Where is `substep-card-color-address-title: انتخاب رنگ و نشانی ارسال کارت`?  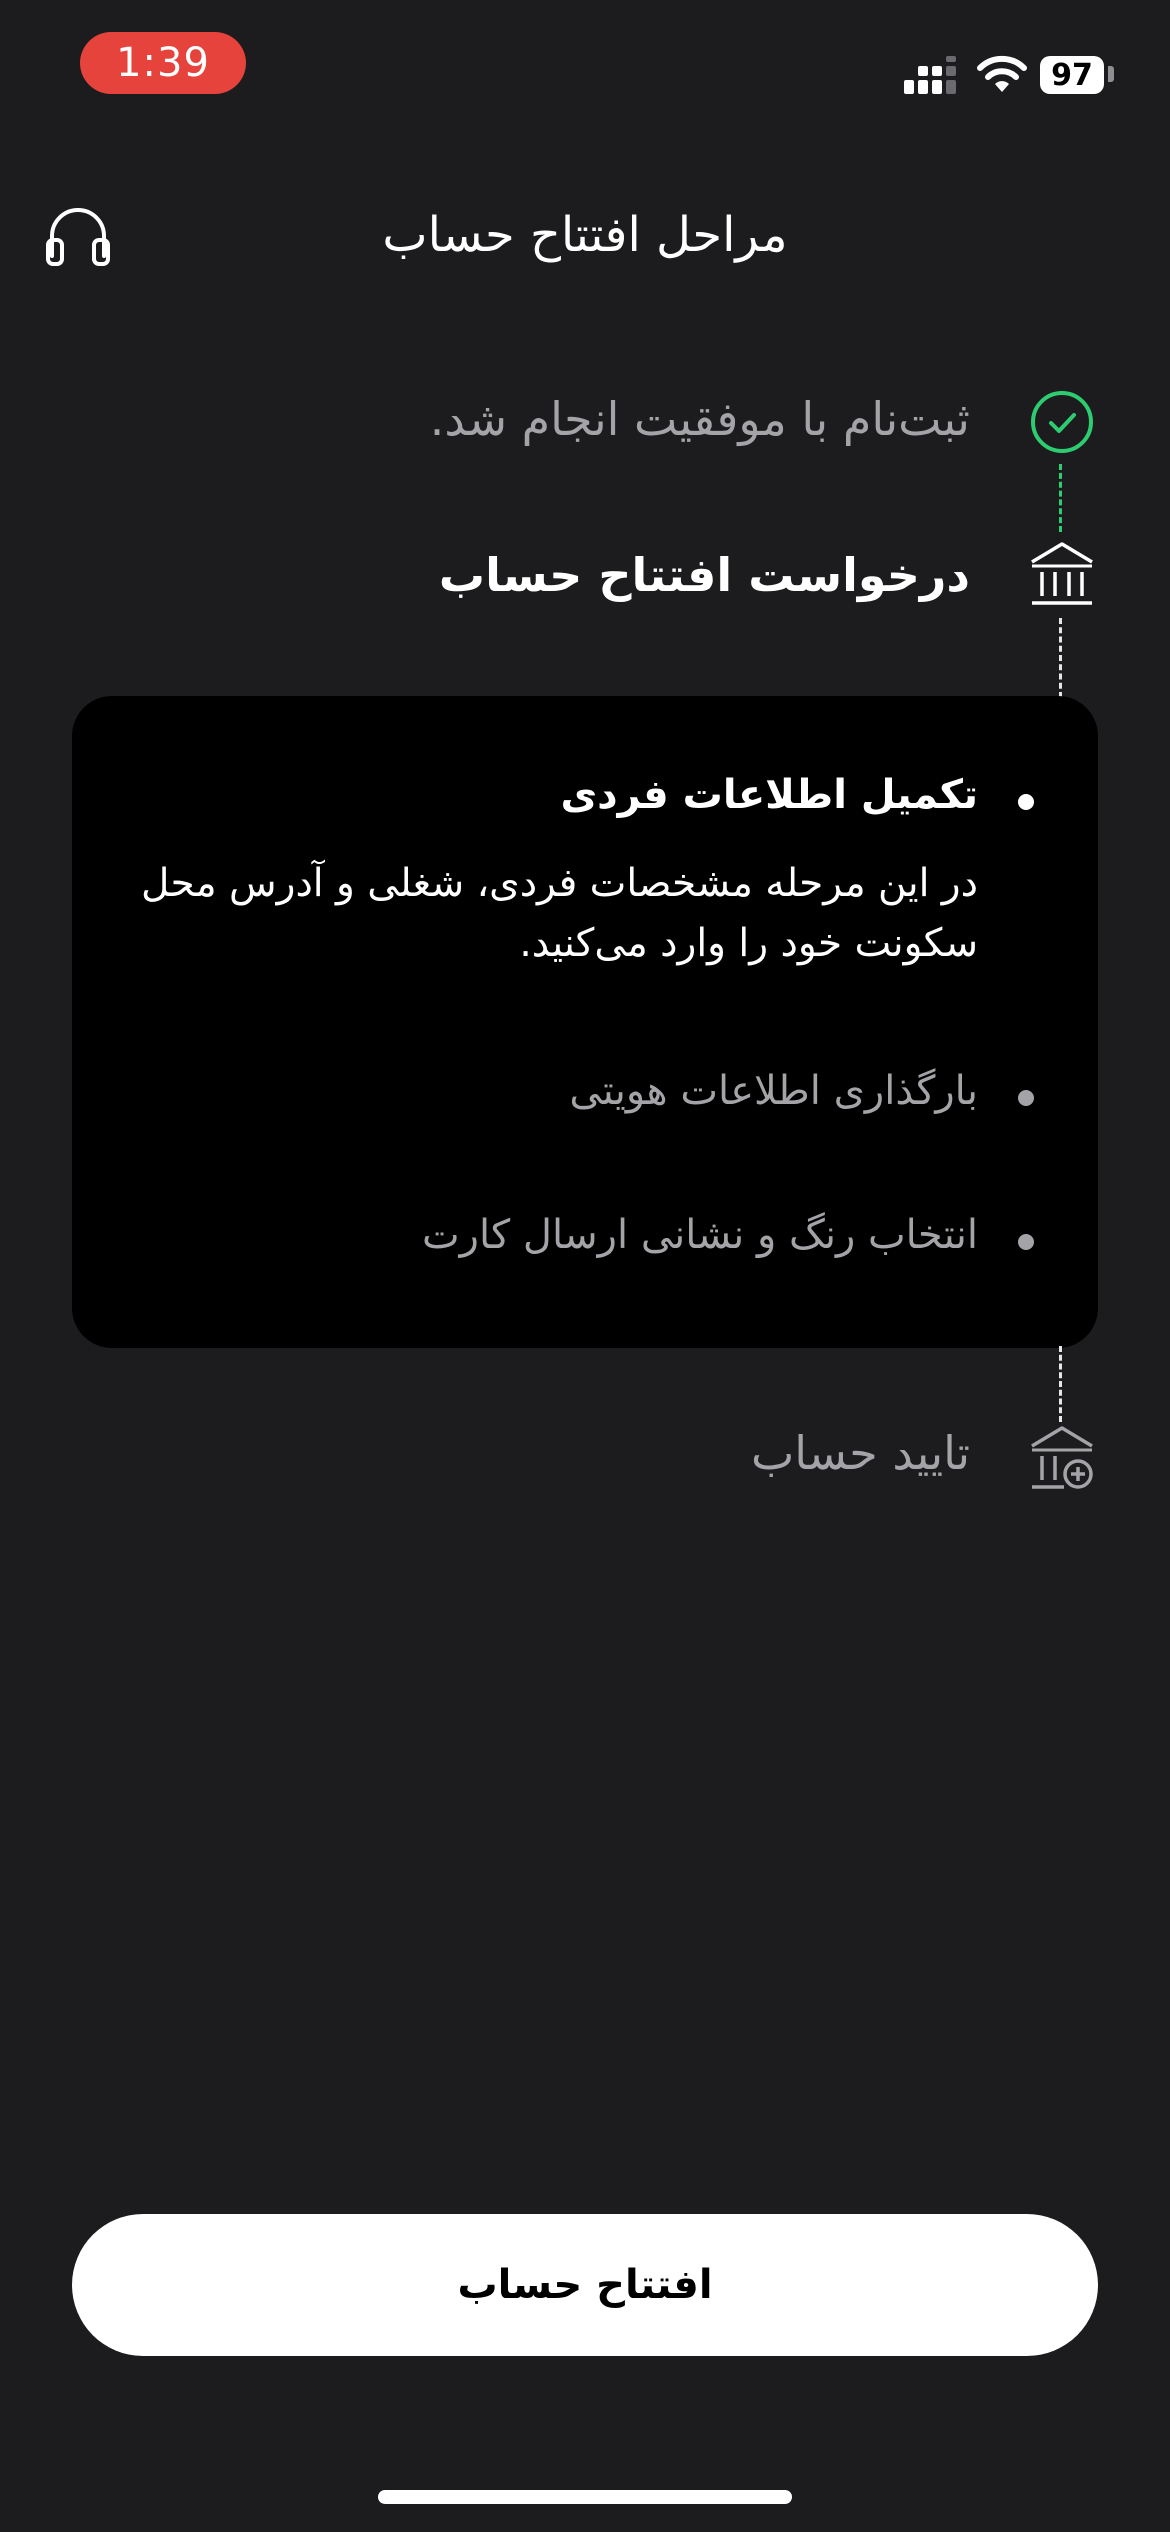 substep-card-color-address-title: انتخاب رنگ و نشانی ارسال کارت is located at coordinates (700, 1235).